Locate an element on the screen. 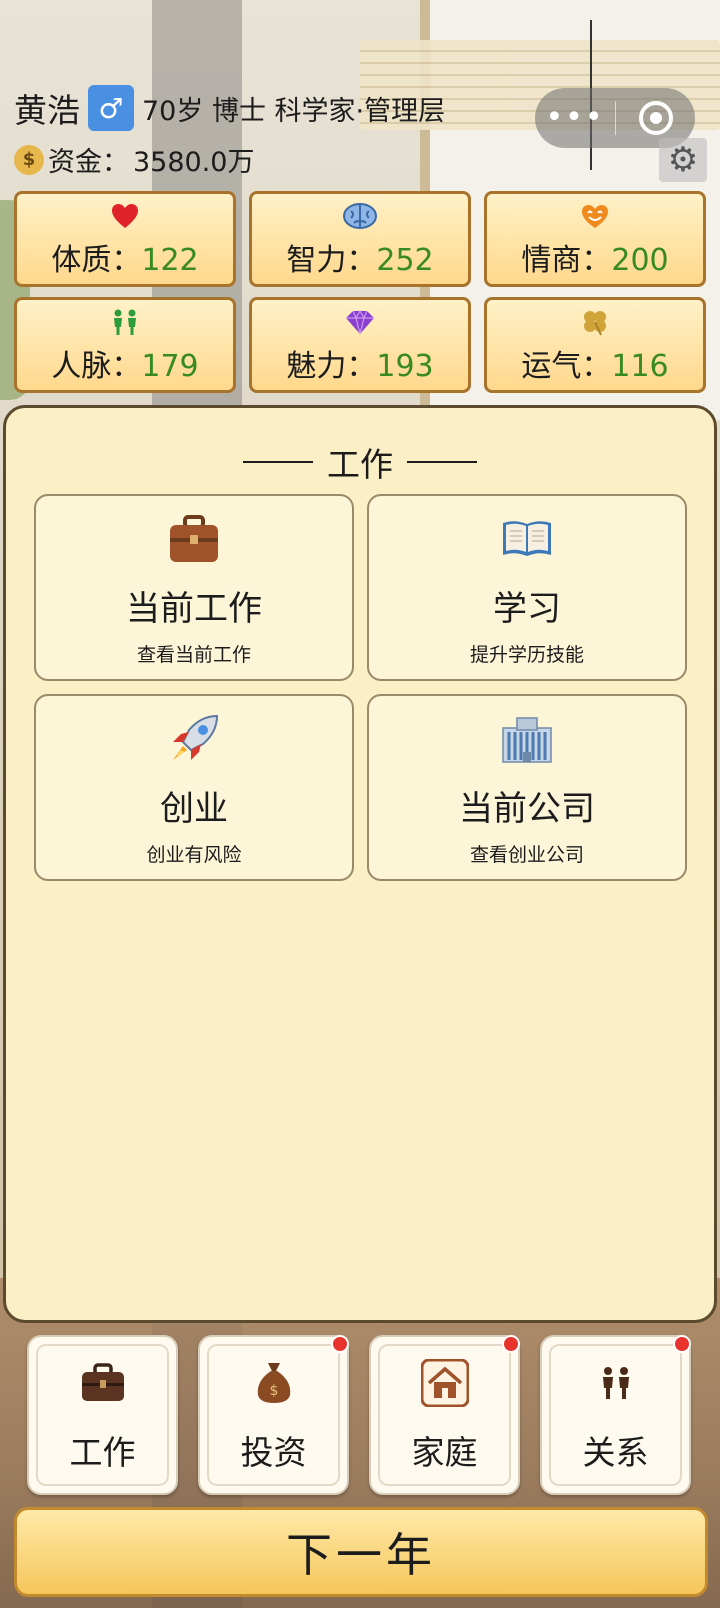 The height and width of the screenshot is (1608, 720). stat-label: 人脉： is located at coordinates (96, 366).